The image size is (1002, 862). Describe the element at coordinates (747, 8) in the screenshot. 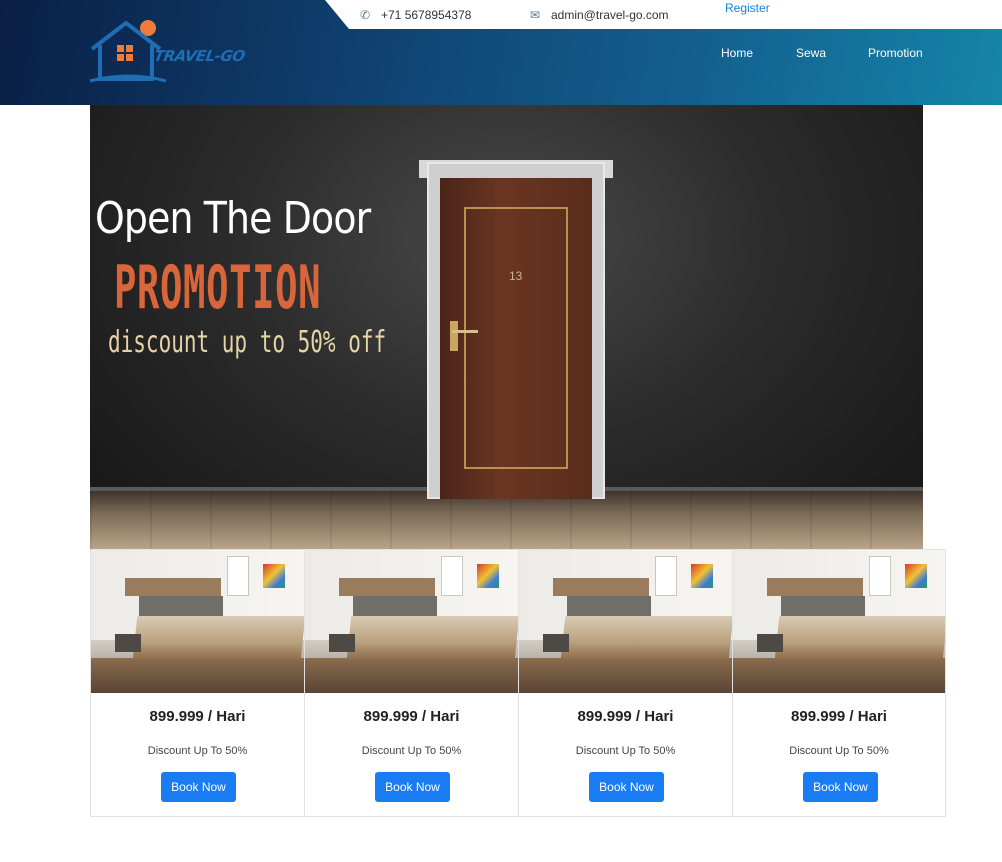

I see `register-link: Register` at that location.